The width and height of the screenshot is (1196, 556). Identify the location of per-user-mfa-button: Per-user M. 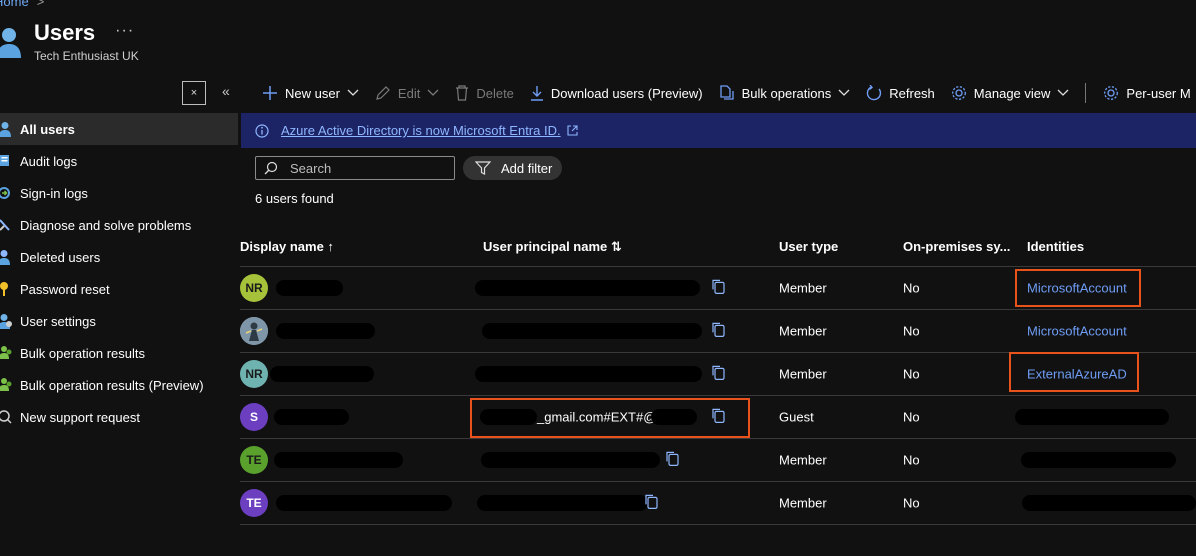
(1147, 93).